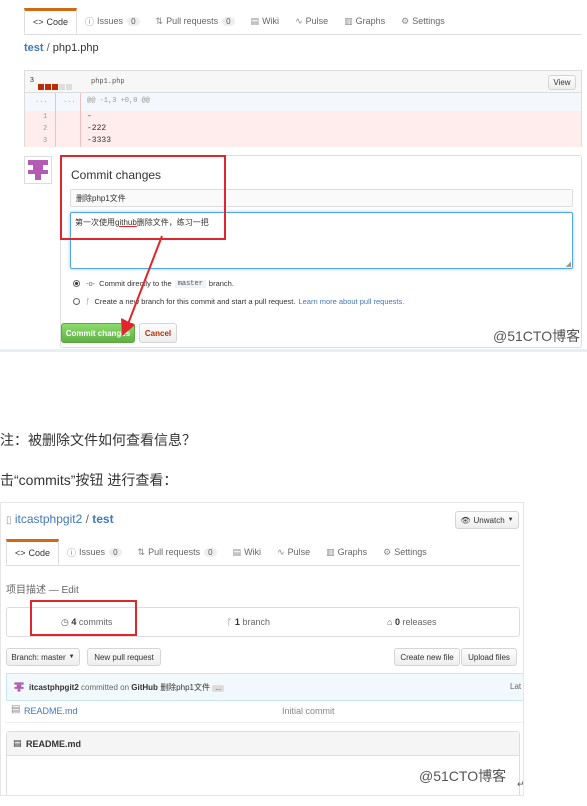 The height and width of the screenshot is (806, 587). I want to click on commit-author-link: itcastphpgit2, so click(54, 687).